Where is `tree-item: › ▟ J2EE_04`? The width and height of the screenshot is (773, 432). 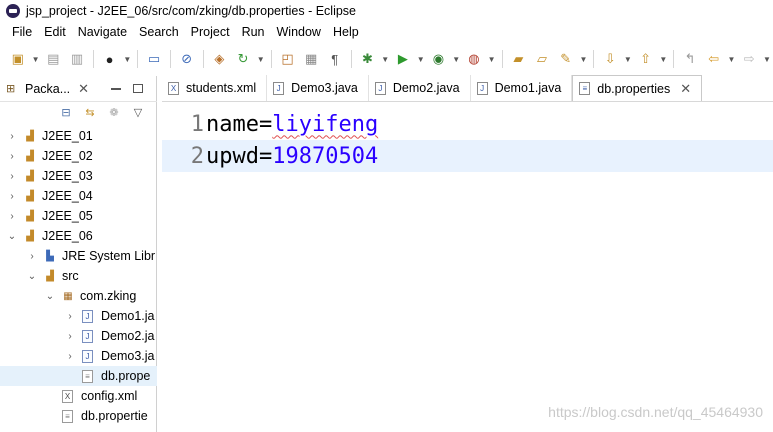
tree-item: › ▟ J2EE_04 is located at coordinates (78, 196).